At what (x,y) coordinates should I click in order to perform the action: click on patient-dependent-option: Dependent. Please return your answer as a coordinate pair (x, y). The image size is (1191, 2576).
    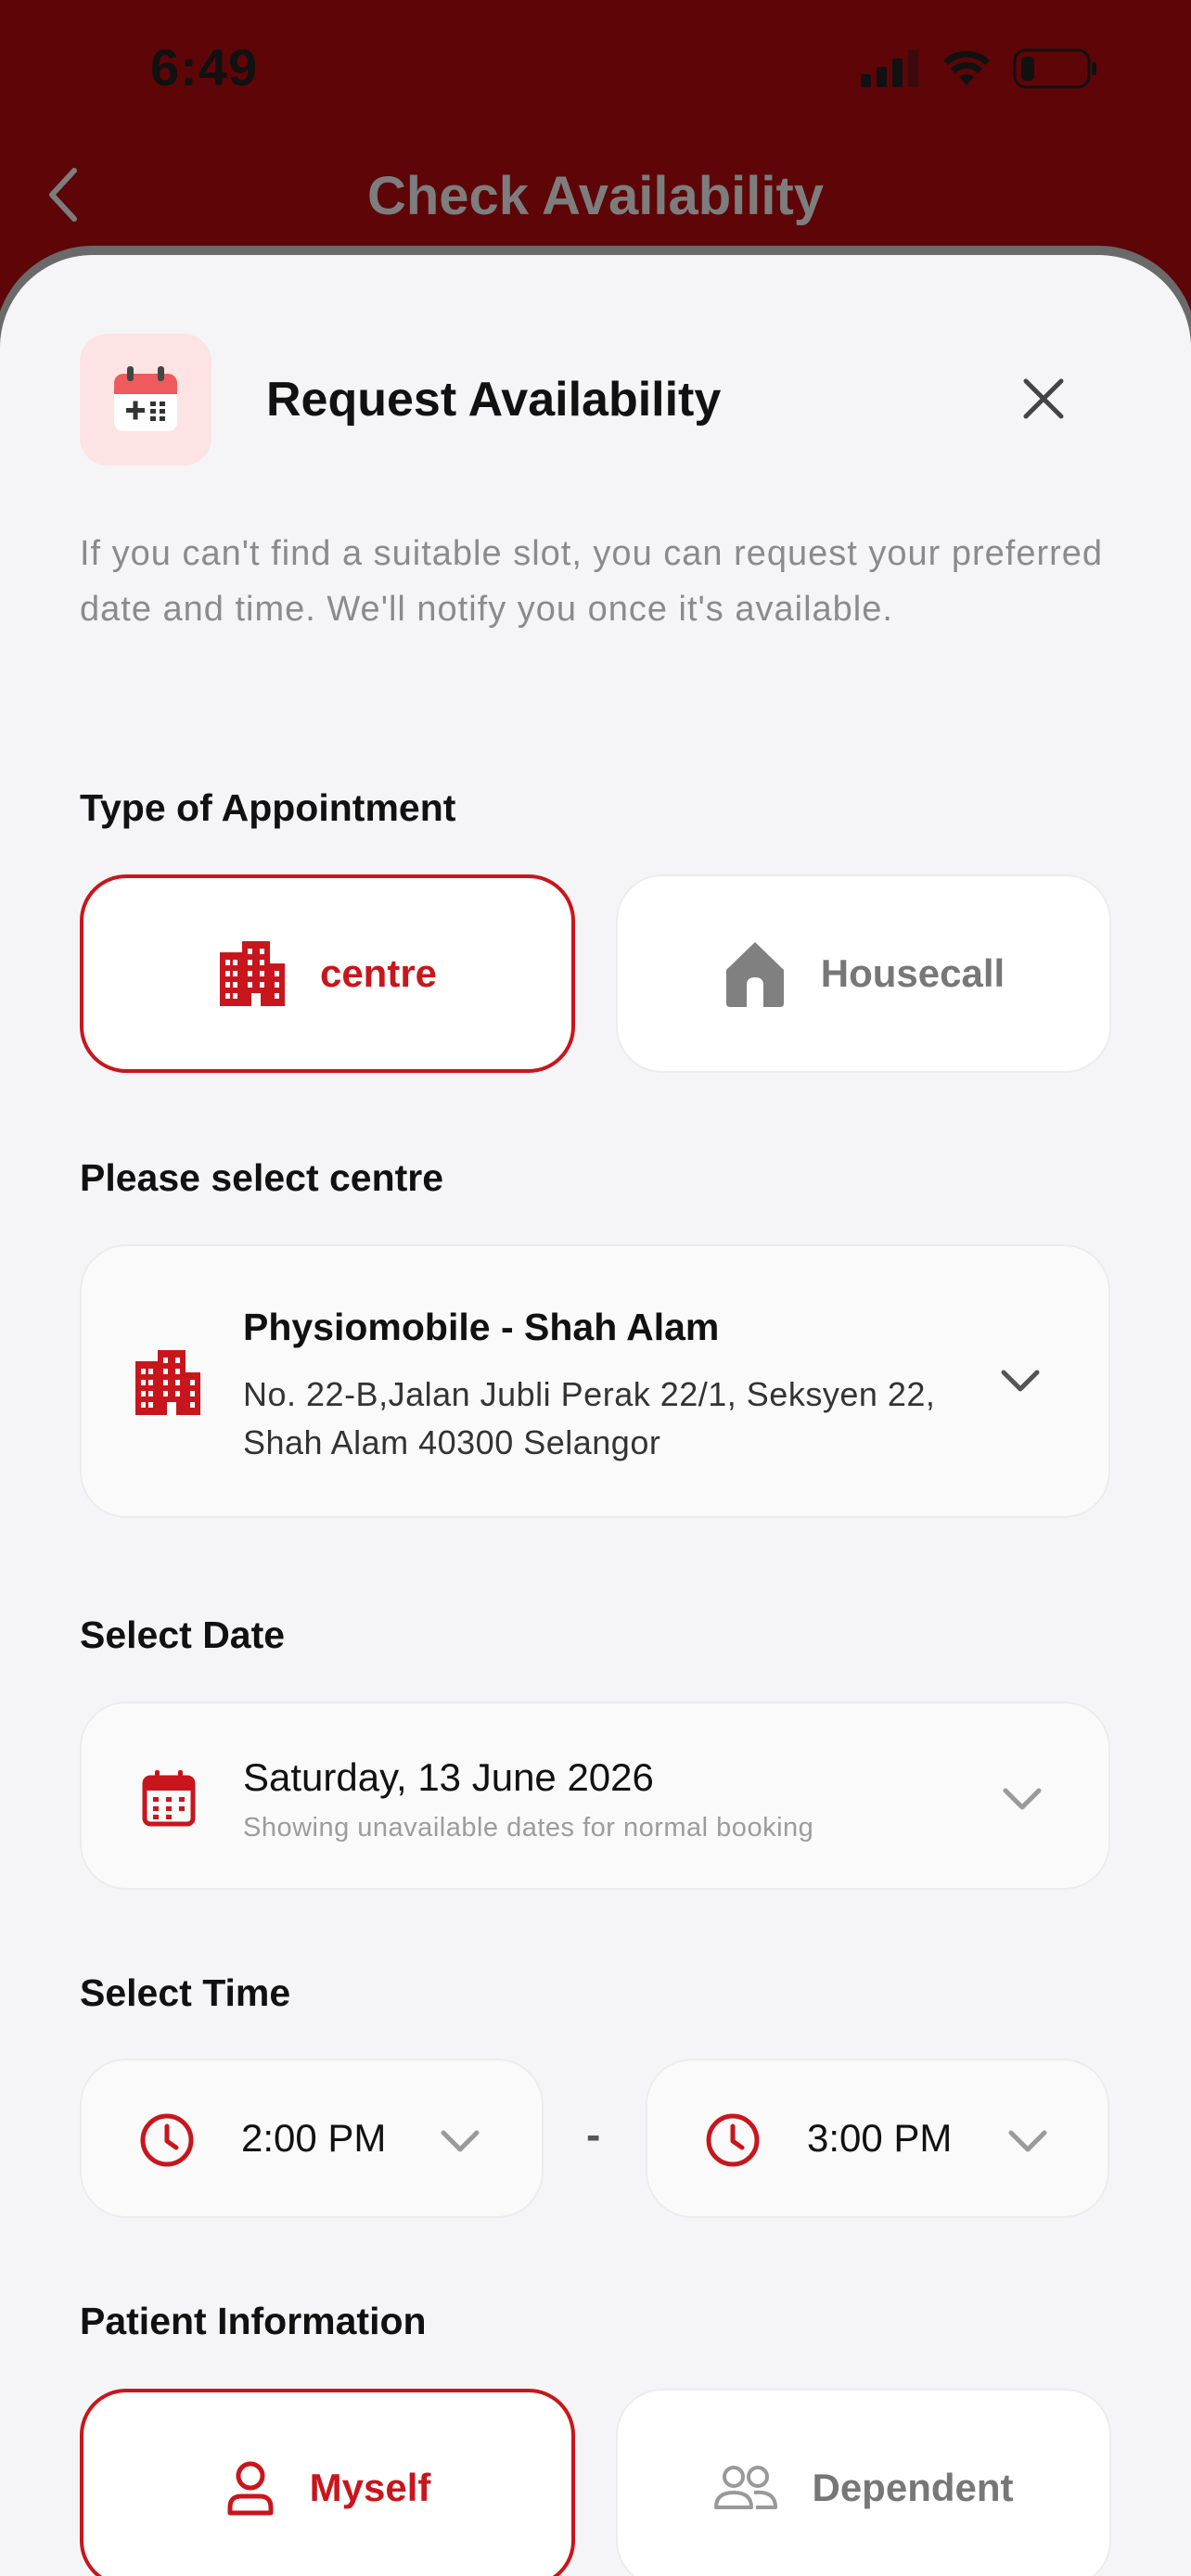
    Looking at the image, I should click on (863, 2482).